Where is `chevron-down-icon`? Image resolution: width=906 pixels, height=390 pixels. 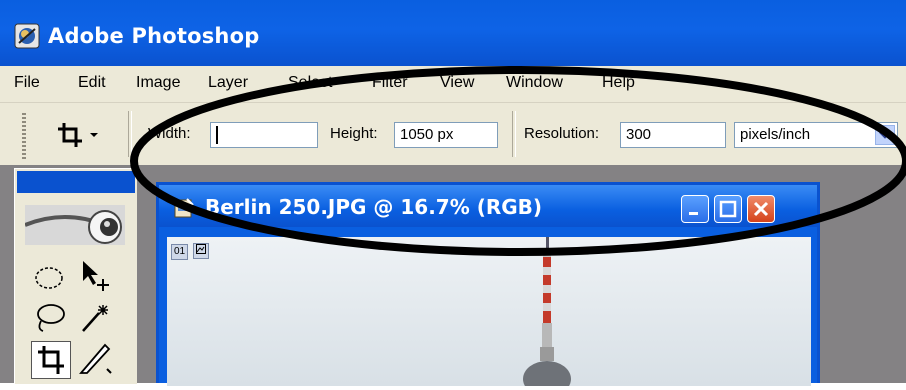
chevron-down-icon is located at coordinates (885, 135).